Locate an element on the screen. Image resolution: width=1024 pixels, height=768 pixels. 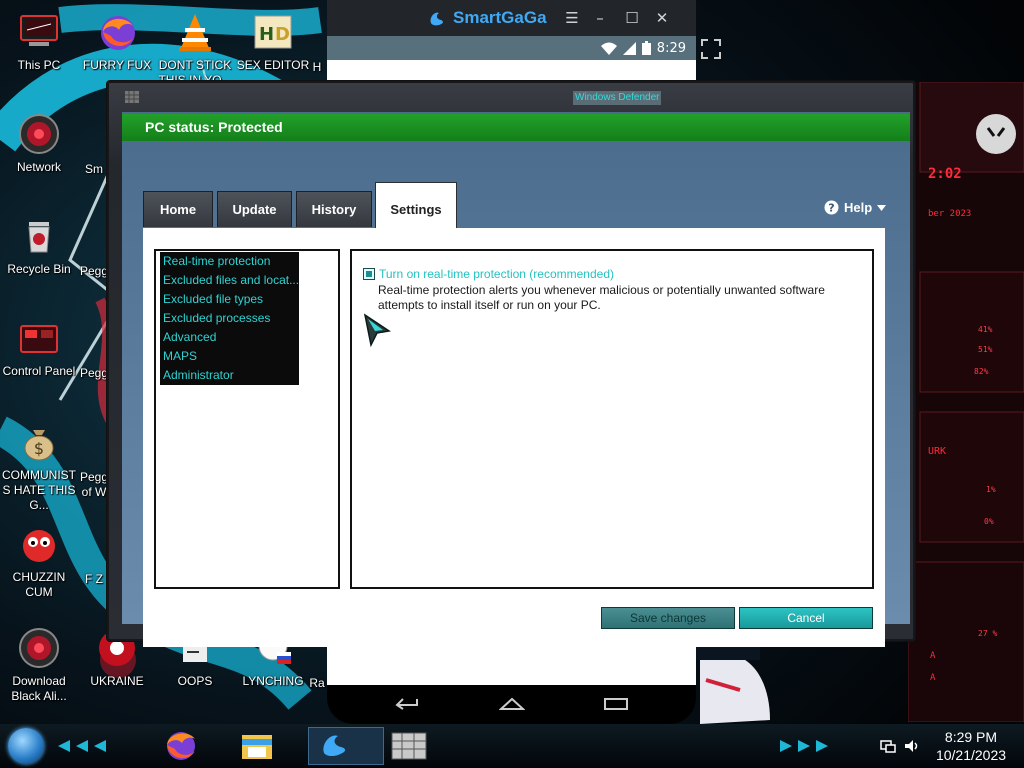
fullscreen-icon is located at coordinates (711, 49).